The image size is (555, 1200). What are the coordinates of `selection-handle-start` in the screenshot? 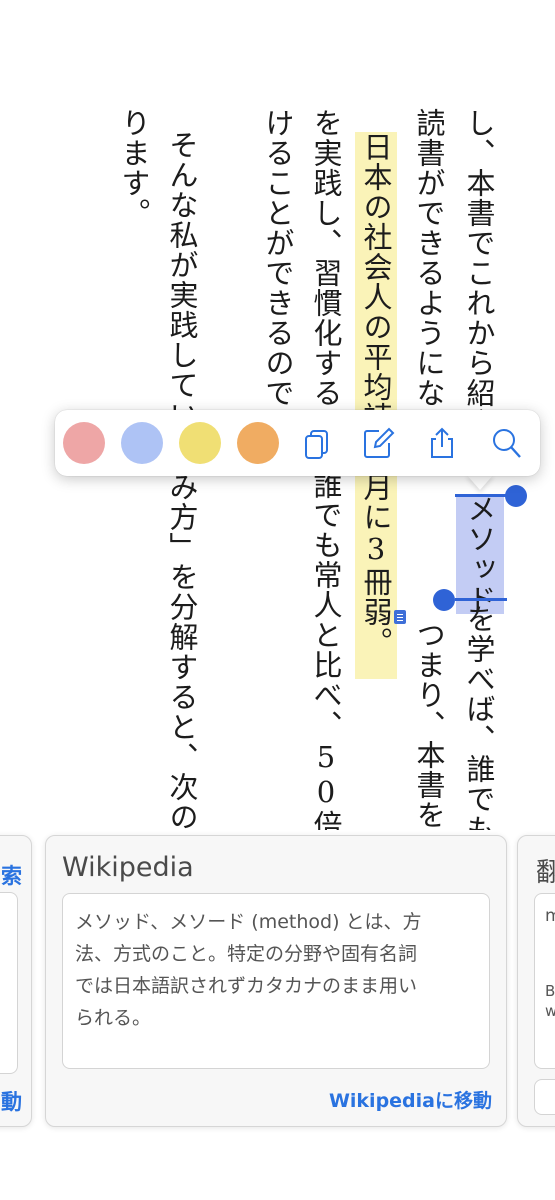 It's located at (444, 600).